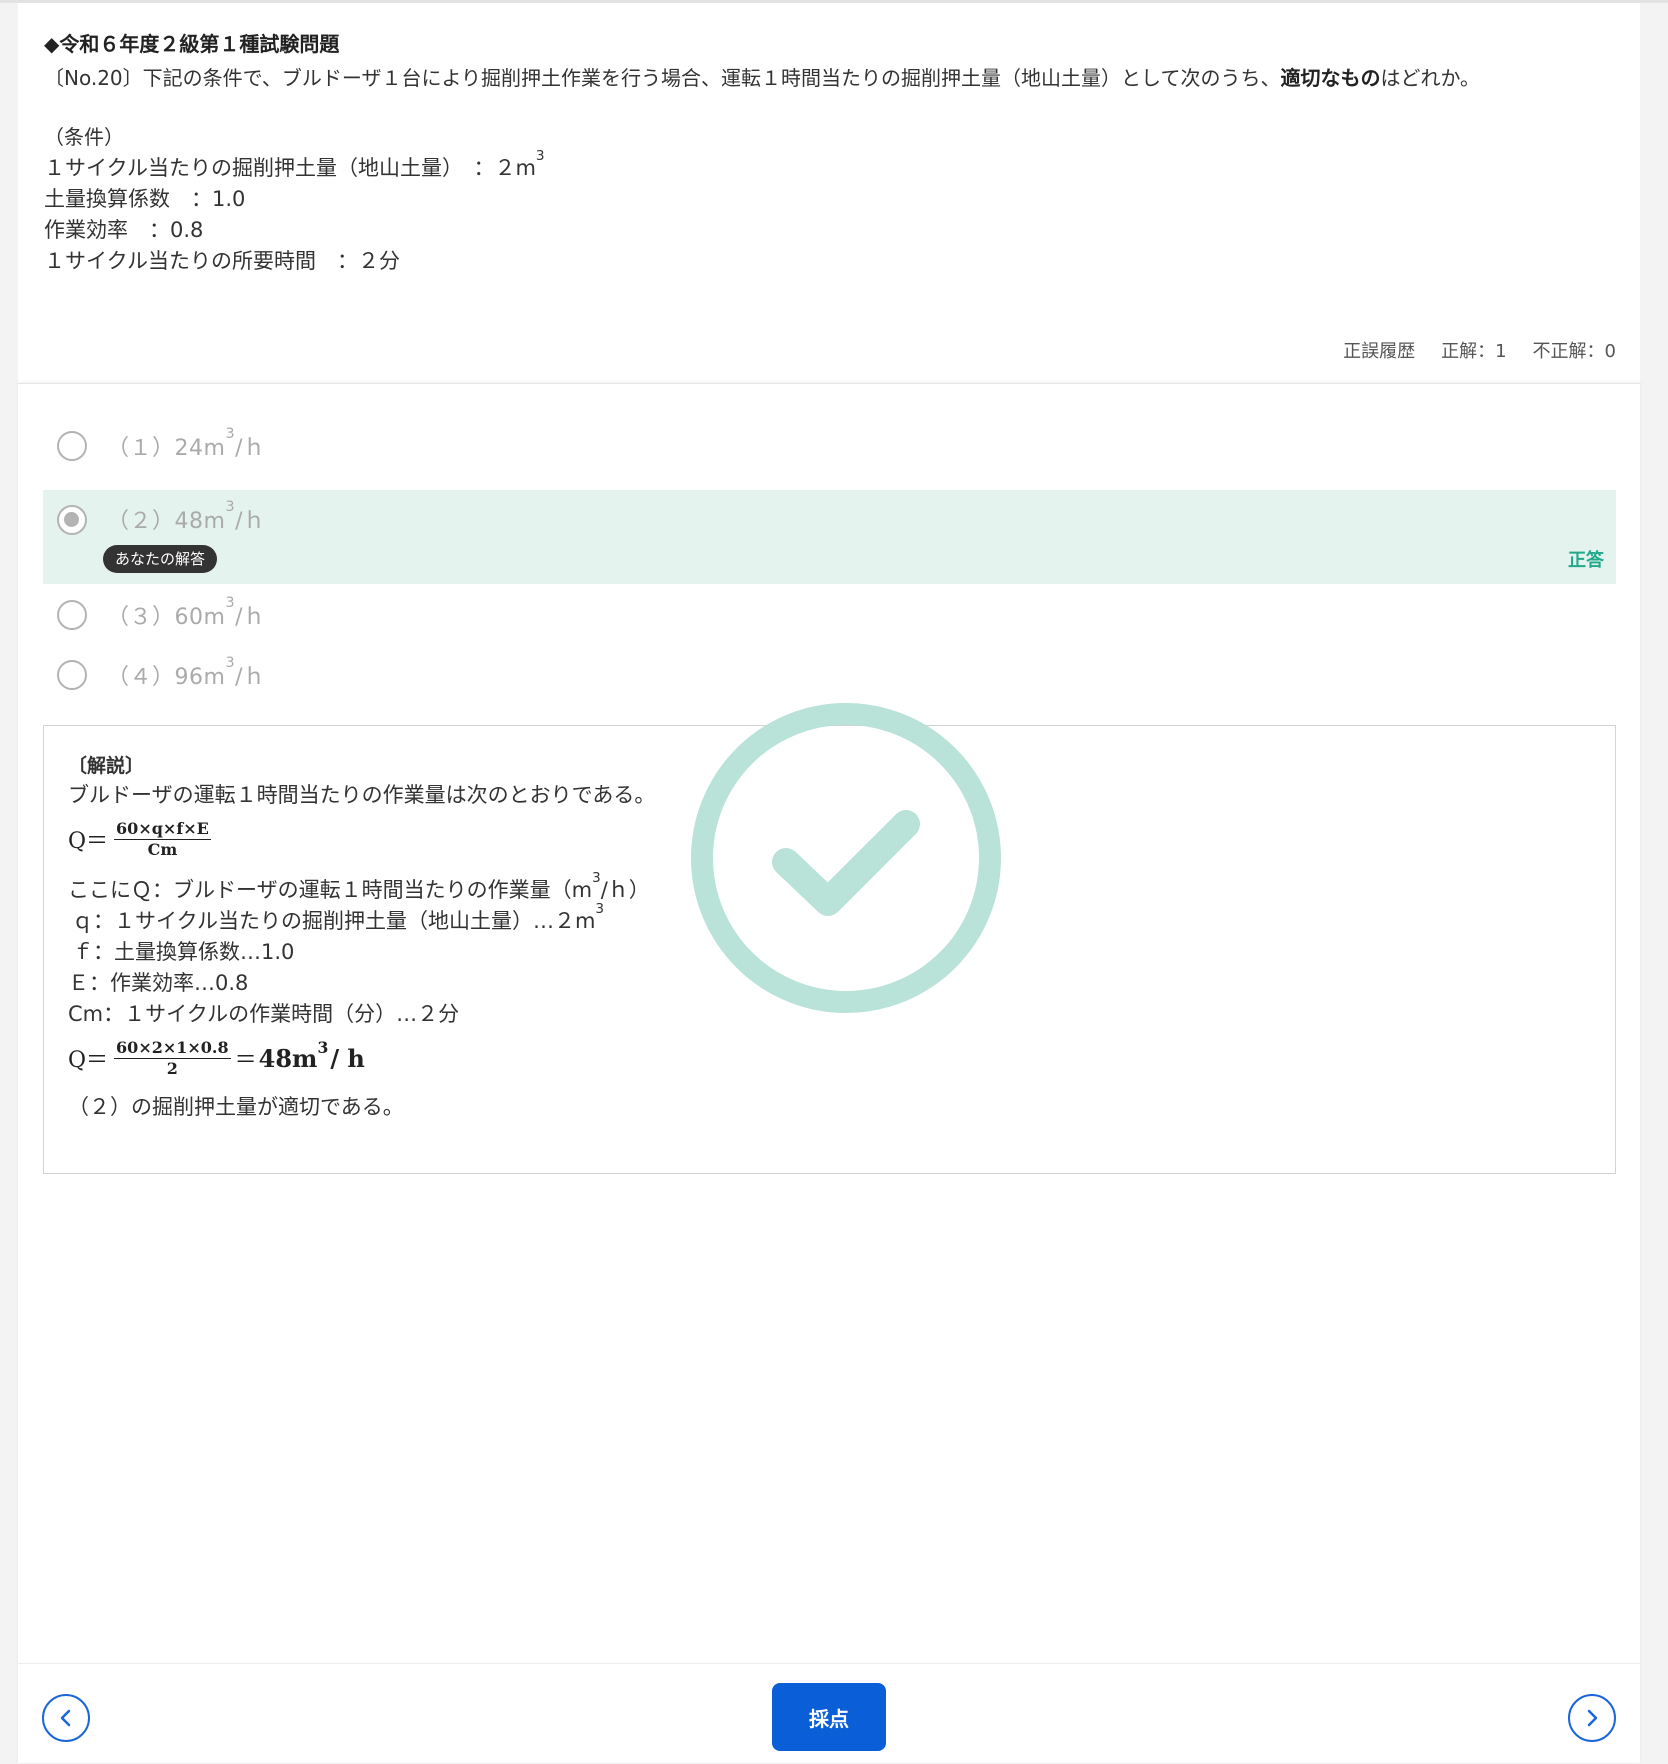 This screenshot has height=1764, width=1668. What do you see at coordinates (347, 1058) in the screenshot?
I see `formula2-unit: / h` at bounding box center [347, 1058].